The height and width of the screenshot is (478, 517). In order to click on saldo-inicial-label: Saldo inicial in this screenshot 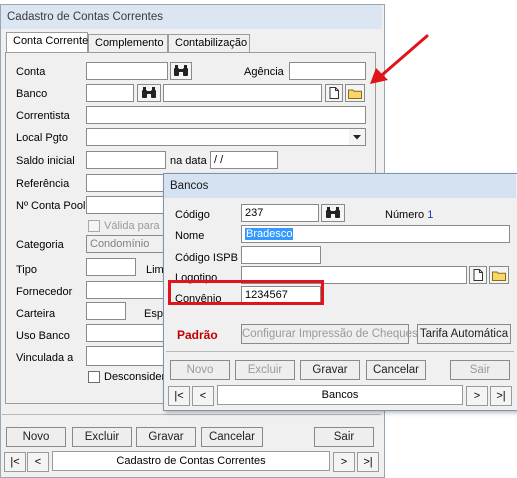, I will do `click(45, 161)`.